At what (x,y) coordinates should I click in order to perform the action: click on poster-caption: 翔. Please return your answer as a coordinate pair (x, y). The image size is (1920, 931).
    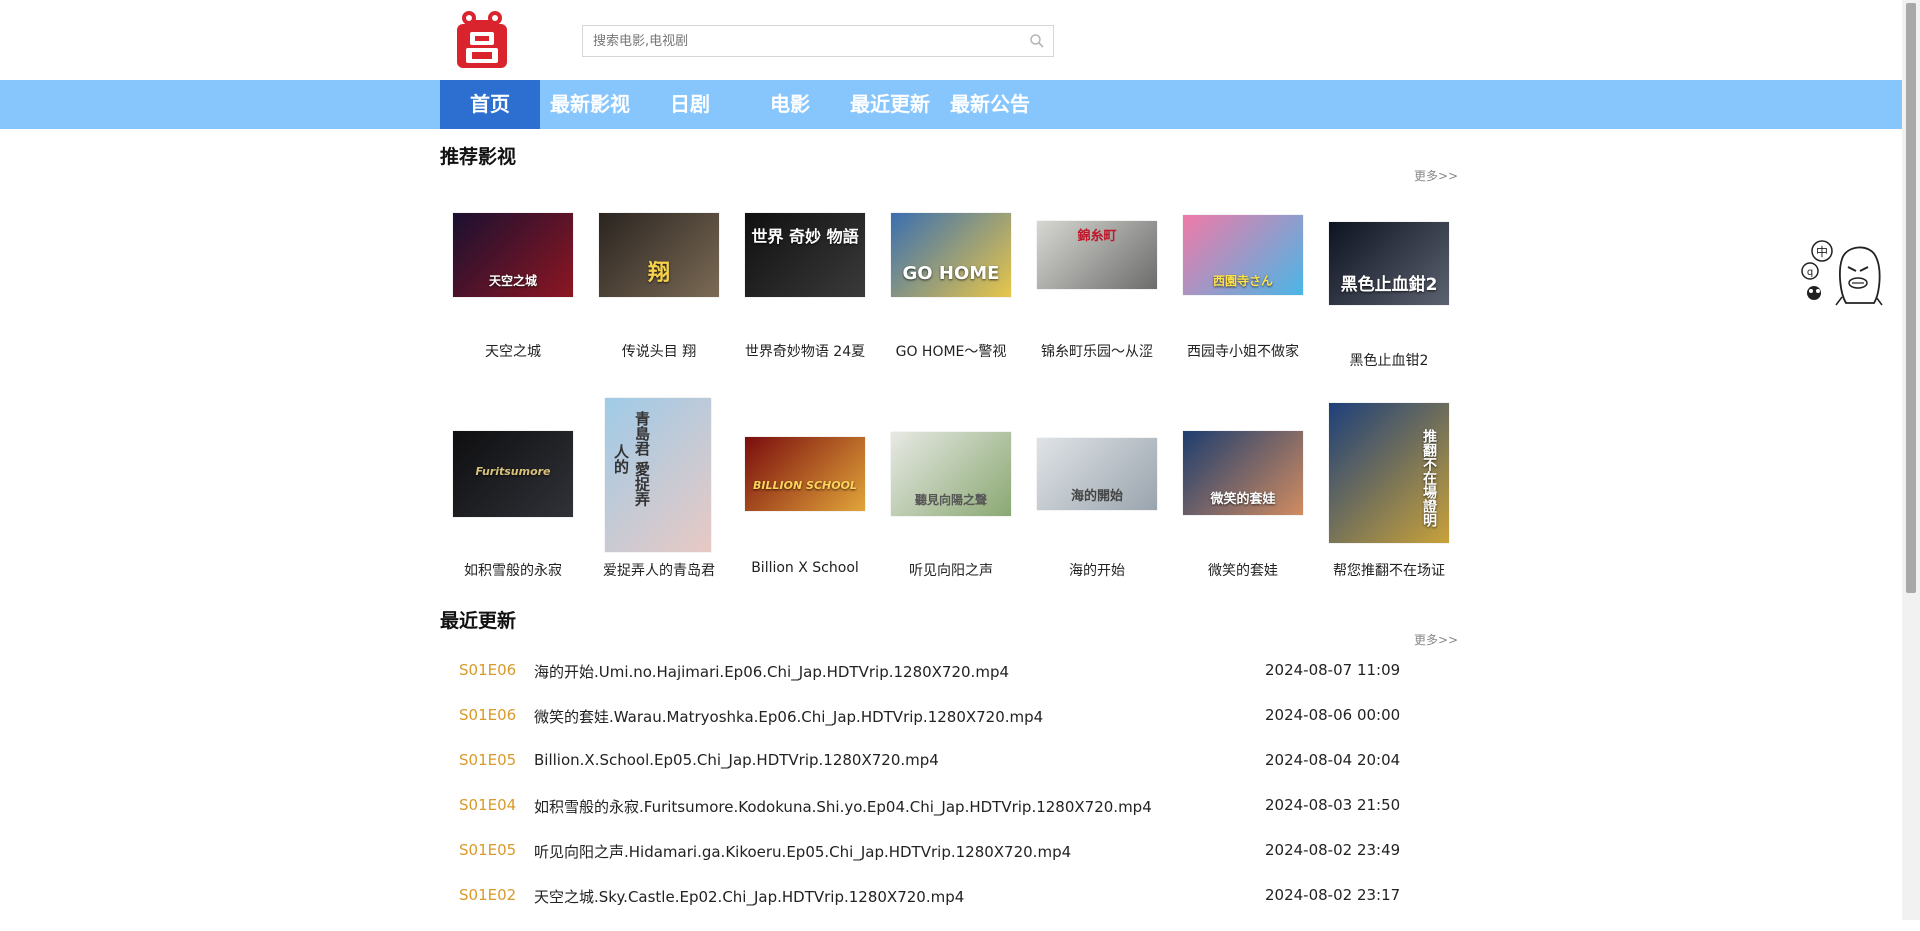
    Looking at the image, I should click on (658, 273).